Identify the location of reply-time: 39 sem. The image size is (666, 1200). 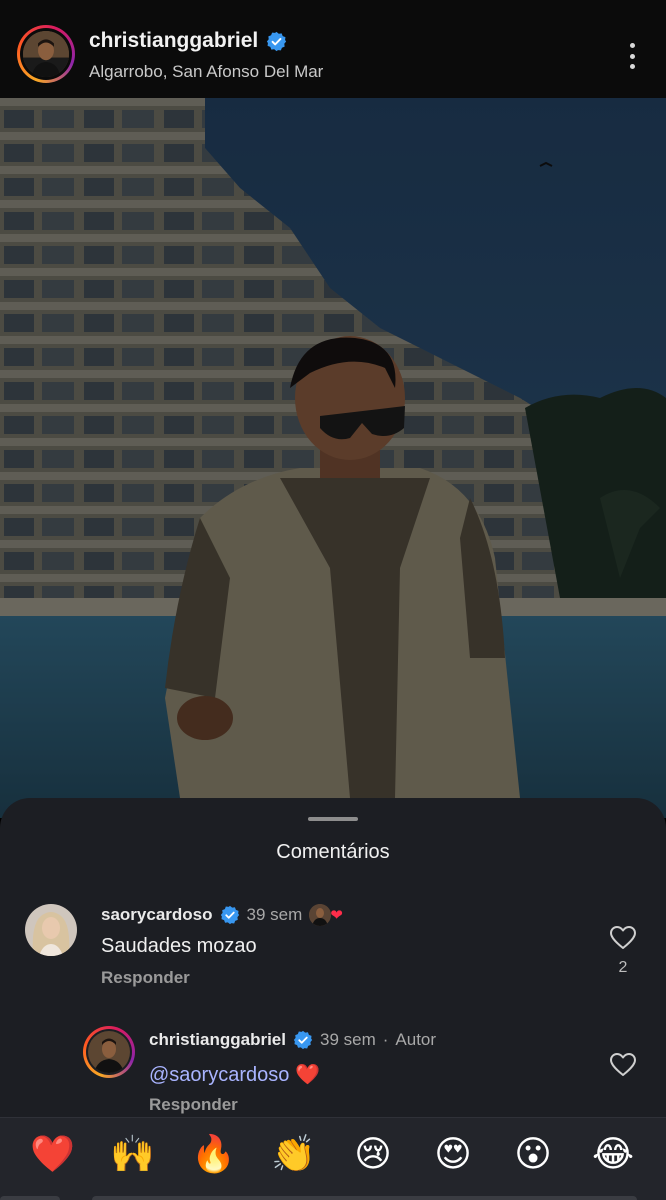
(347, 1039).